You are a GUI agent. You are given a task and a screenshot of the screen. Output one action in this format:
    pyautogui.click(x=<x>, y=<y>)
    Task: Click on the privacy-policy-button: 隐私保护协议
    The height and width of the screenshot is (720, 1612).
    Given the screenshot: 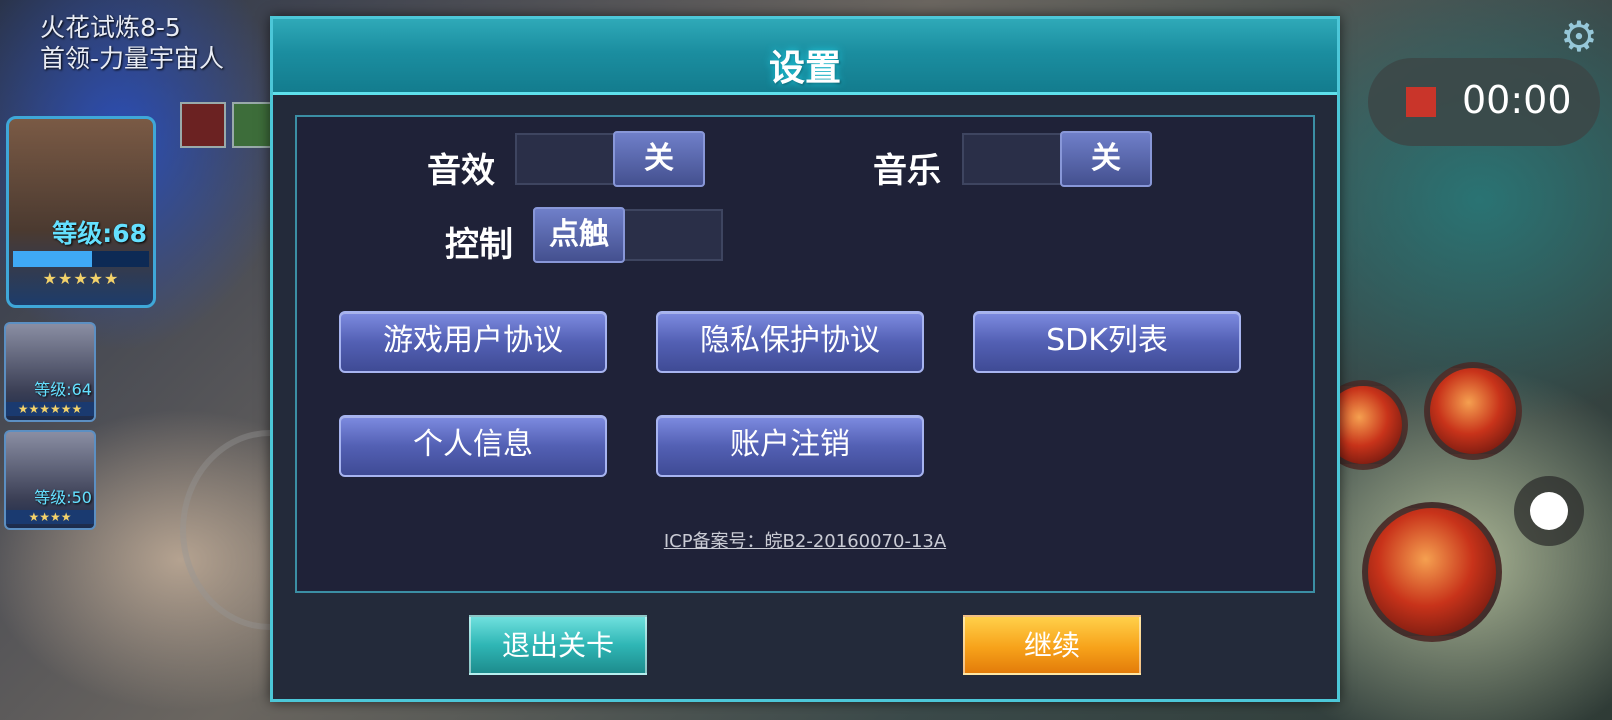 What is the action you would take?
    pyautogui.click(x=790, y=342)
    